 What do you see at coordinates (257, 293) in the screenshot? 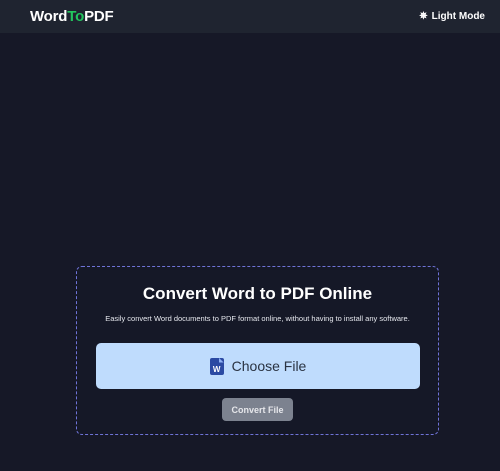
I see `converter-title: Convert Word to PDF Online` at bounding box center [257, 293].